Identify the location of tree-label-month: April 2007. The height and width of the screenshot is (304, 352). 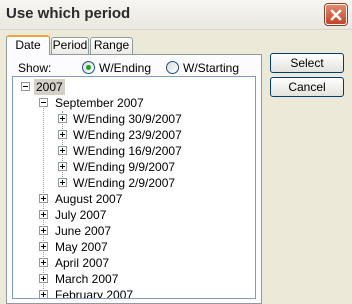
(82, 263).